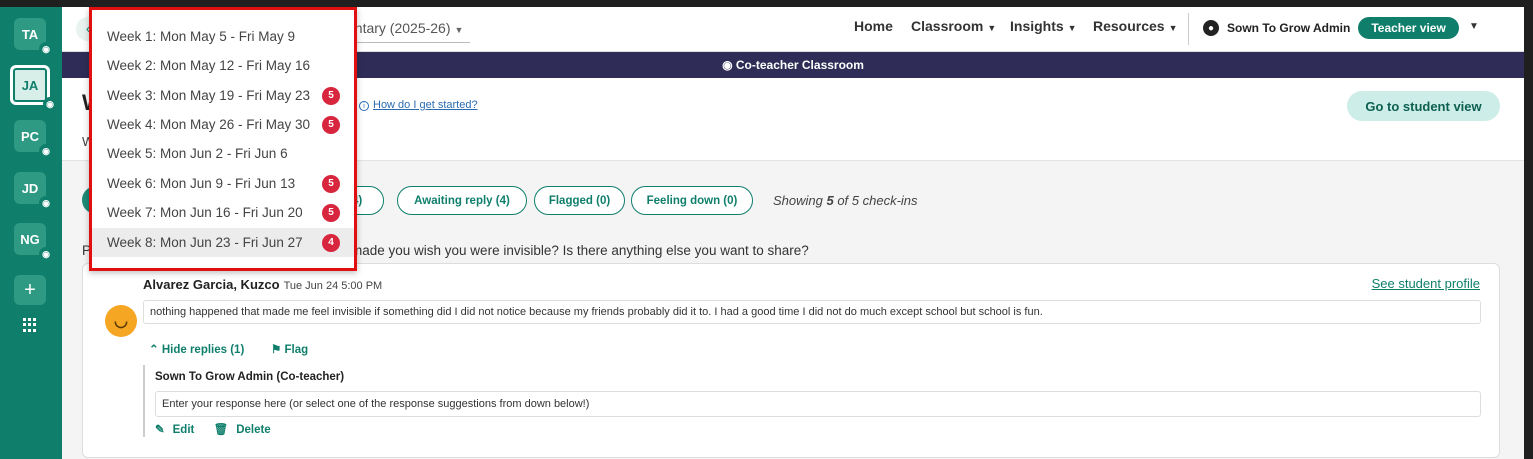 The height and width of the screenshot is (459, 1533). I want to click on week-option-label: Week 3: Mon May 19 - Fri May 23, so click(209, 95).